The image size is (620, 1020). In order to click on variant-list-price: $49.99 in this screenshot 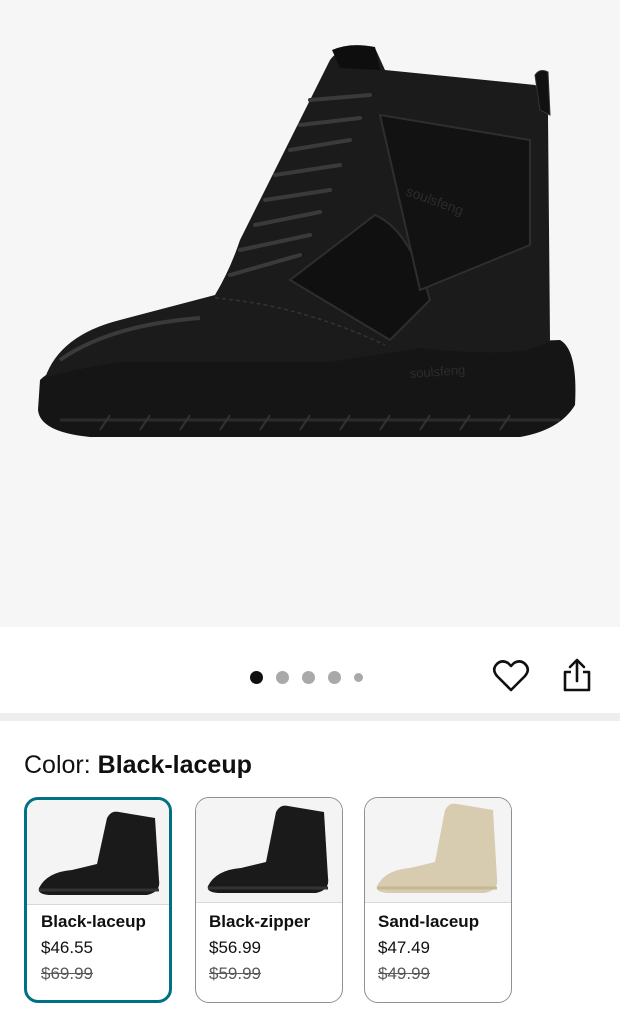, I will do `click(404, 973)`.